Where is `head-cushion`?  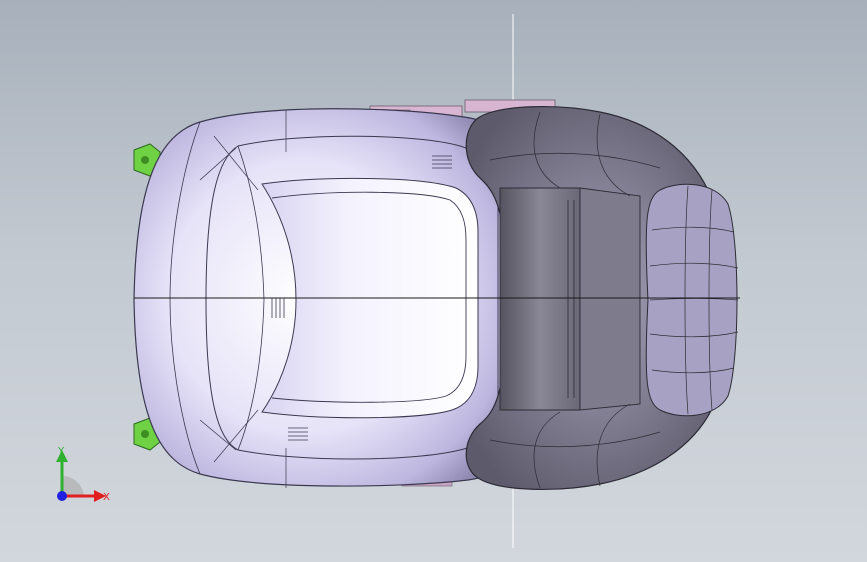 head-cushion is located at coordinates (692, 300).